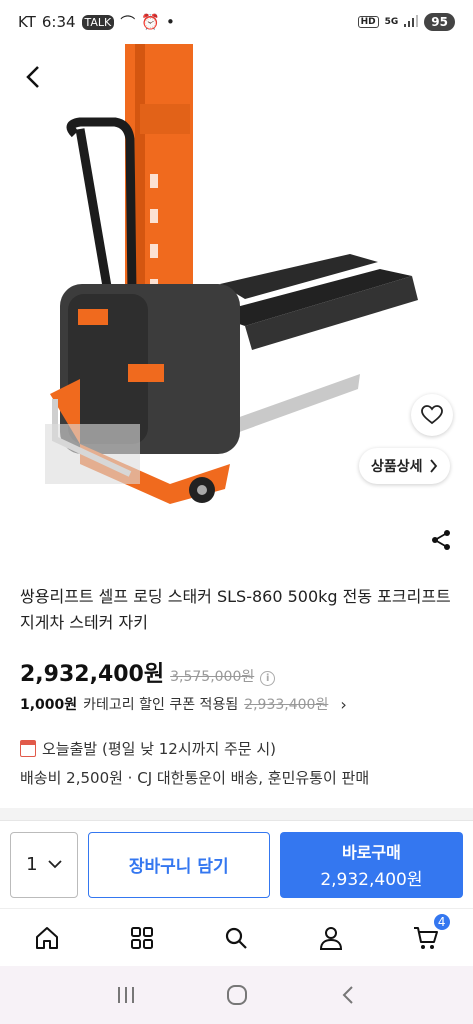 This screenshot has width=473, height=1024. I want to click on recent-apps-icon, so click(125, 995).